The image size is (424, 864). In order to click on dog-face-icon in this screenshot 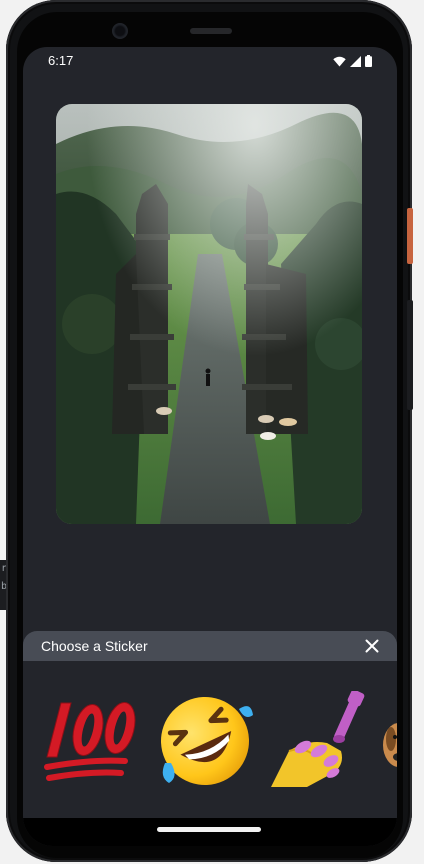, I will do `click(390, 745)`.